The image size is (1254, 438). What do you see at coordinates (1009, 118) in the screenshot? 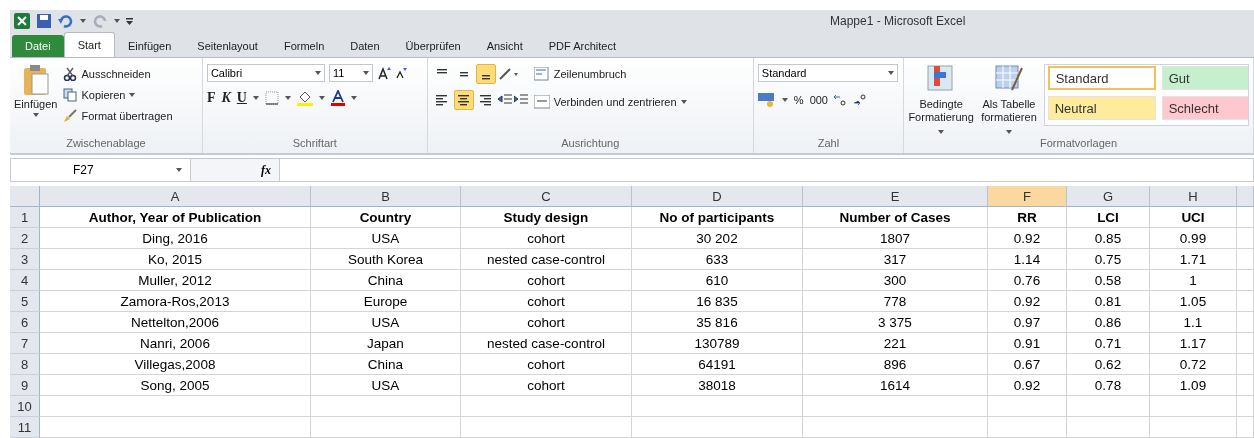
I see `format-as-table-button: Als Tabelle formatieren` at bounding box center [1009, 118].